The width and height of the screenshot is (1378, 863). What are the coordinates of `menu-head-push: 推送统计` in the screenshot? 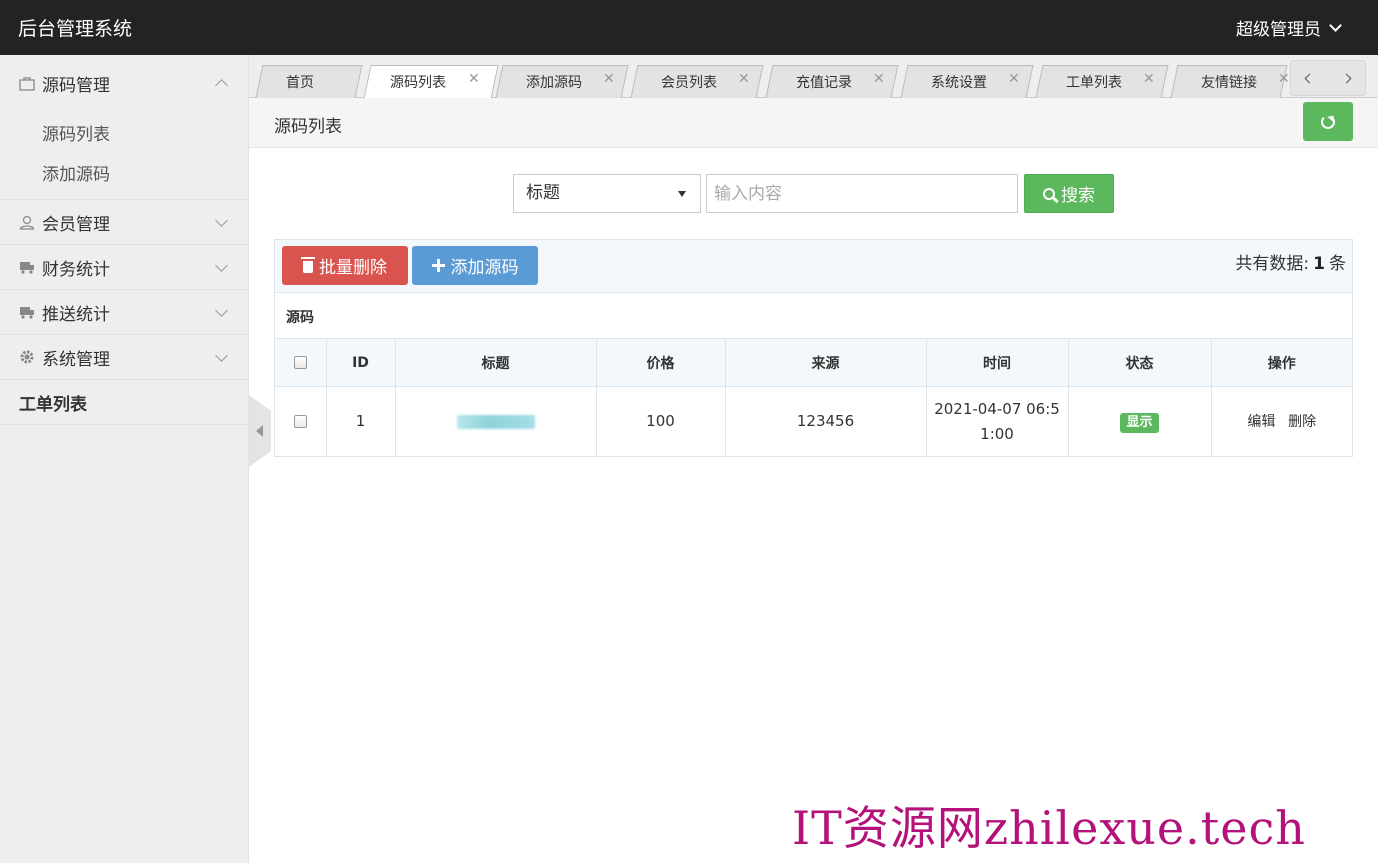 It's located at (124, 312).